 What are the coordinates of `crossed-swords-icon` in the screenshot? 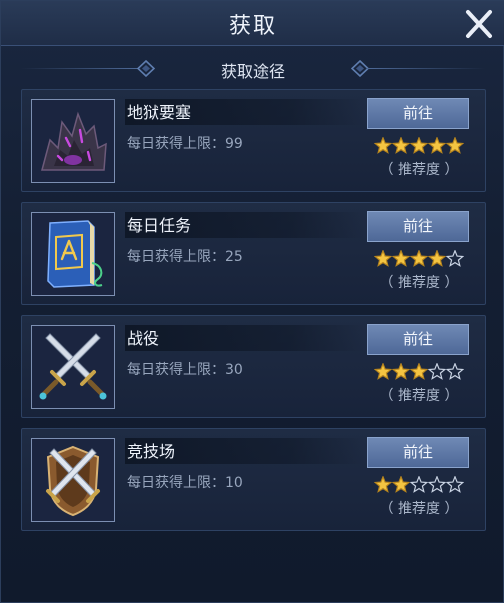 It's located at (73, 367).